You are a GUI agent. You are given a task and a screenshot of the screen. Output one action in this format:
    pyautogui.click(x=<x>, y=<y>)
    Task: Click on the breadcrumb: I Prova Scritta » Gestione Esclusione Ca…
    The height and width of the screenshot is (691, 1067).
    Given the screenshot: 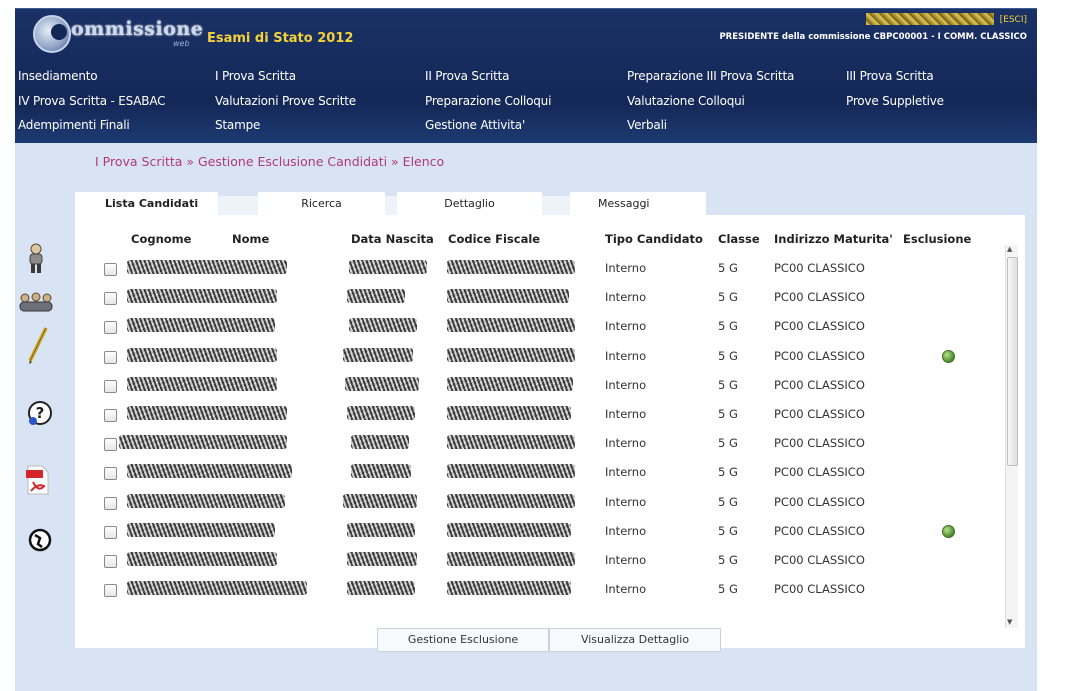 What is the action you would take?
    pyautogui.click(x=269, y=161)
    